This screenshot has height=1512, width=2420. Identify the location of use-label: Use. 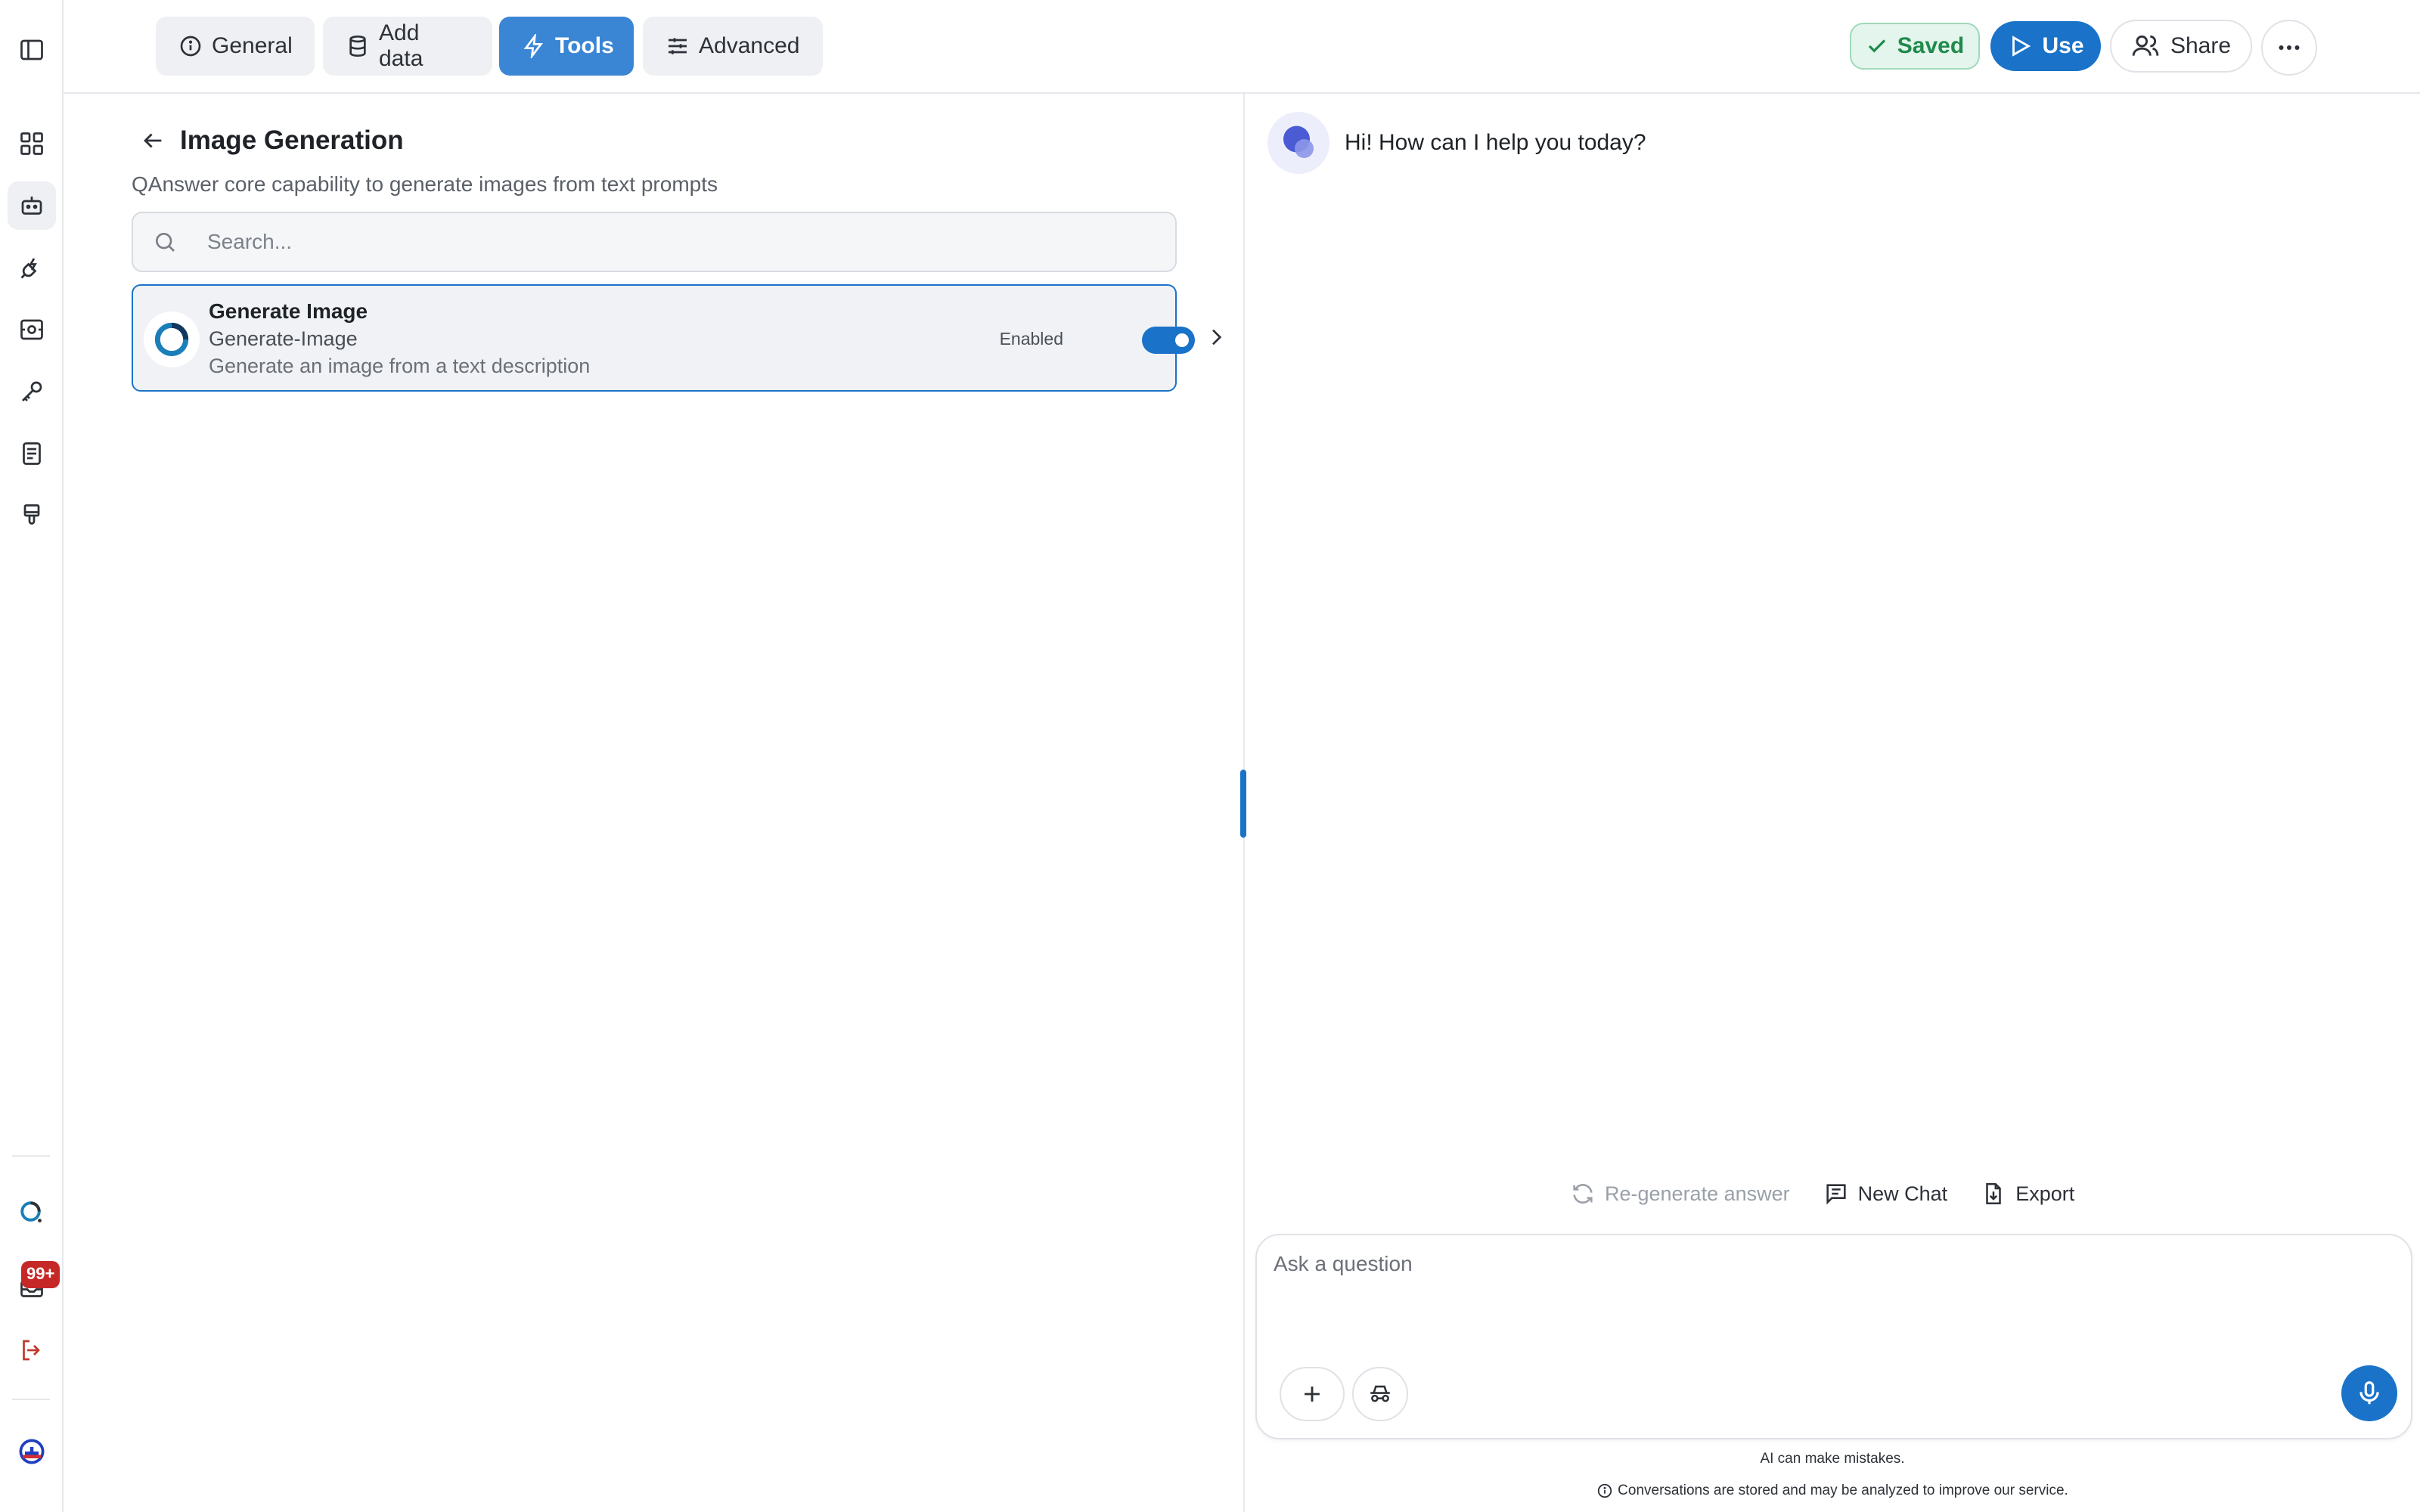
(2063, 46).